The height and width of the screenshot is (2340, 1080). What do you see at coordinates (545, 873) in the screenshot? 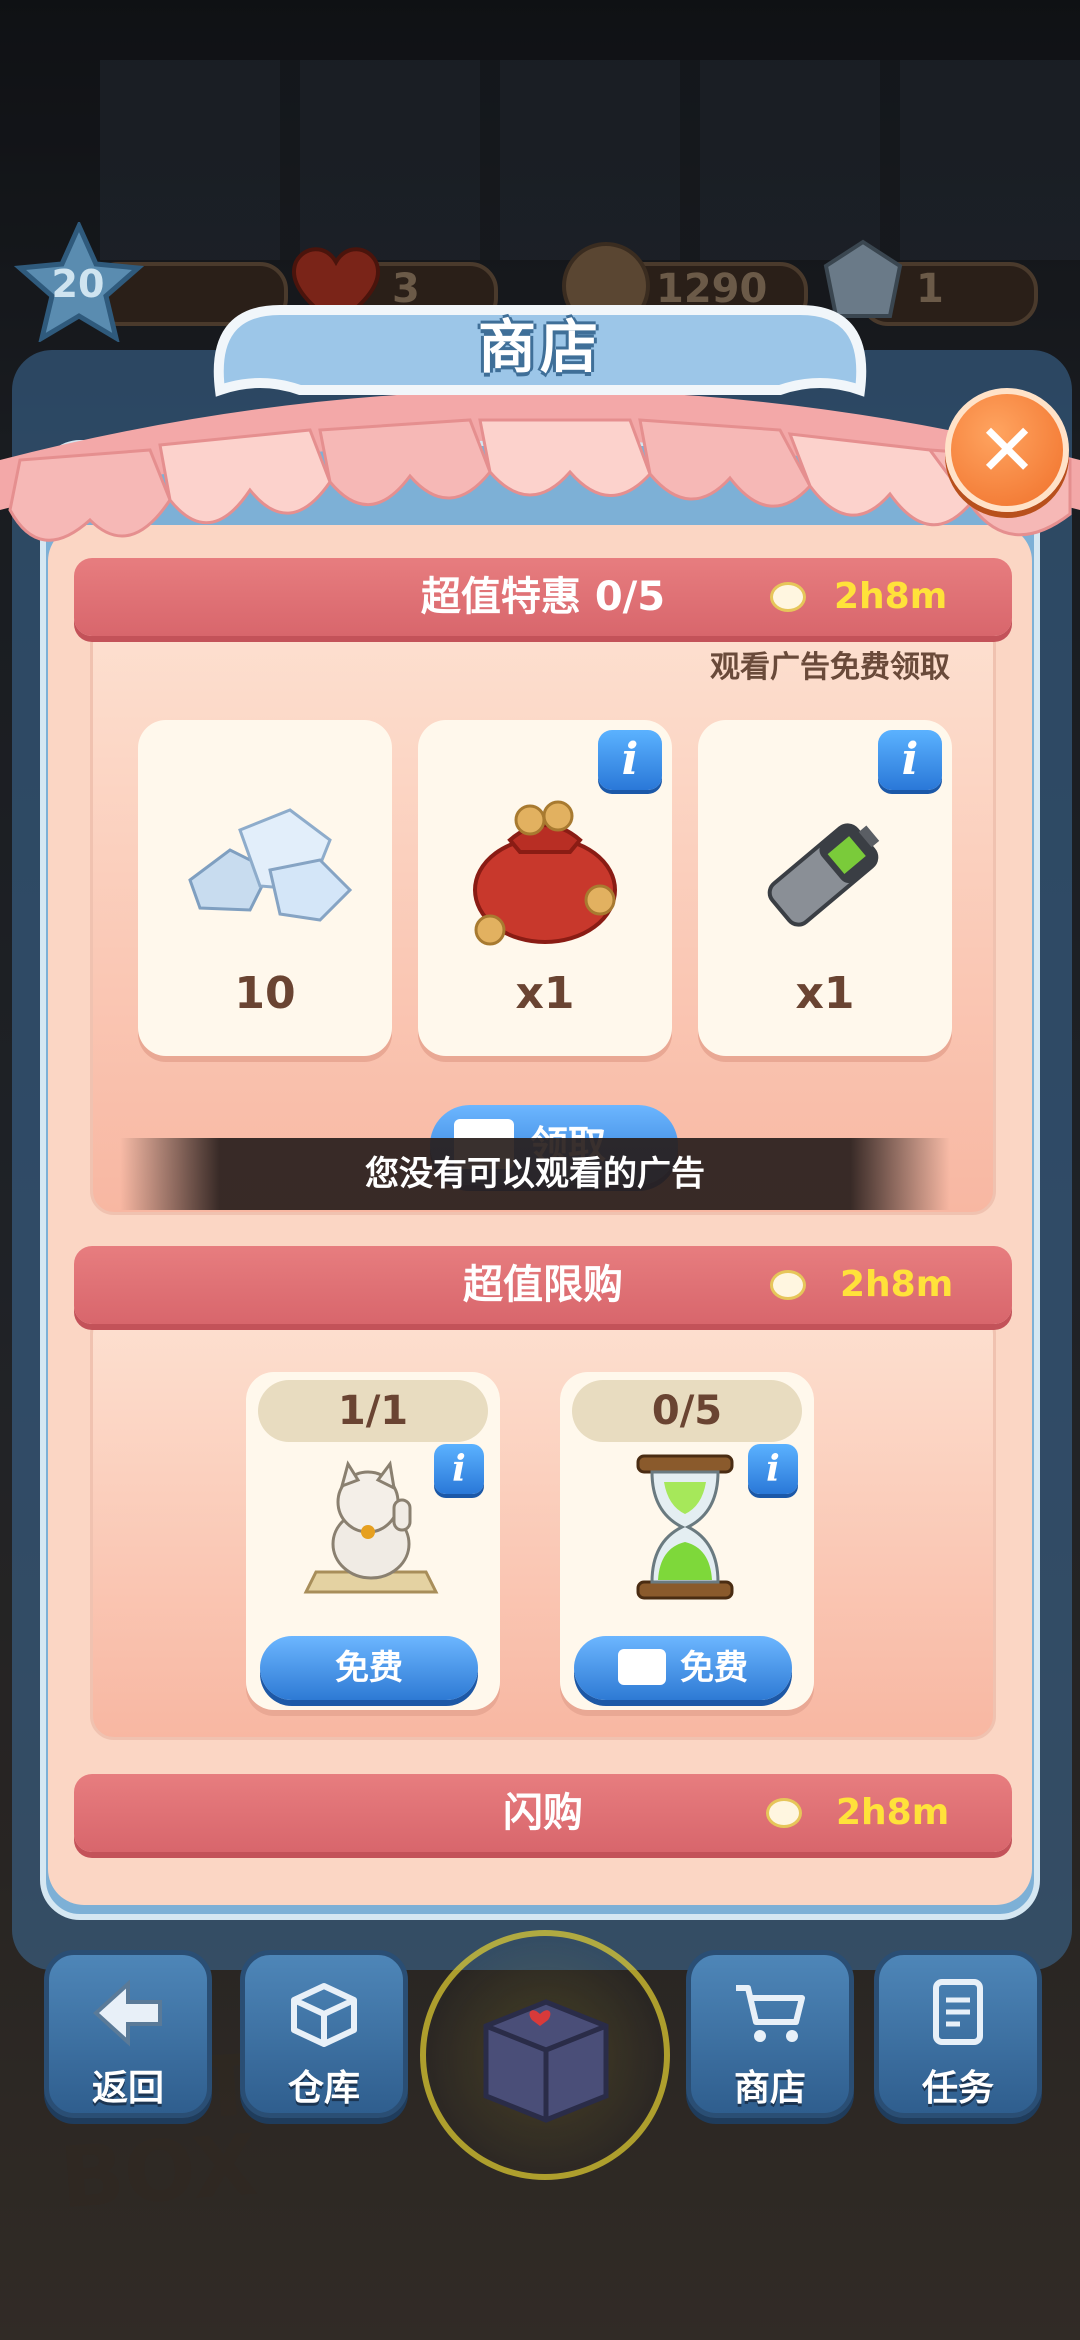
I see `coin-bag-icon` at bounding box center [545, 873].